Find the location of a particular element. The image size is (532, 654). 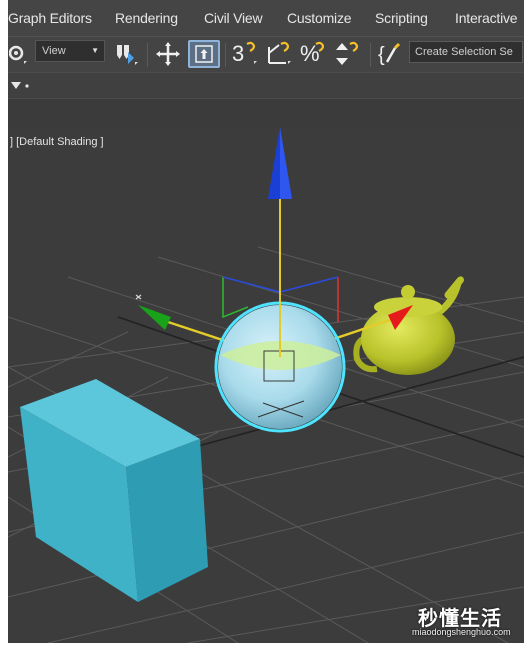

snap-icon is located at coordinates (127, 54).